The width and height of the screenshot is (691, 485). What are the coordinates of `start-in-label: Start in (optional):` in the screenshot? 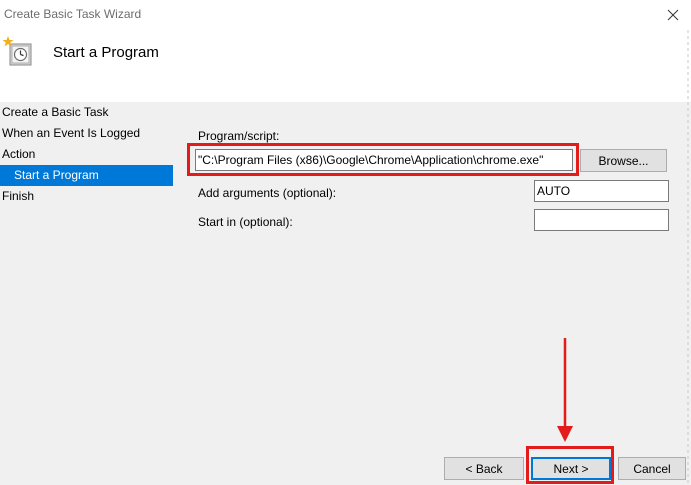 It's located at (245, 222).